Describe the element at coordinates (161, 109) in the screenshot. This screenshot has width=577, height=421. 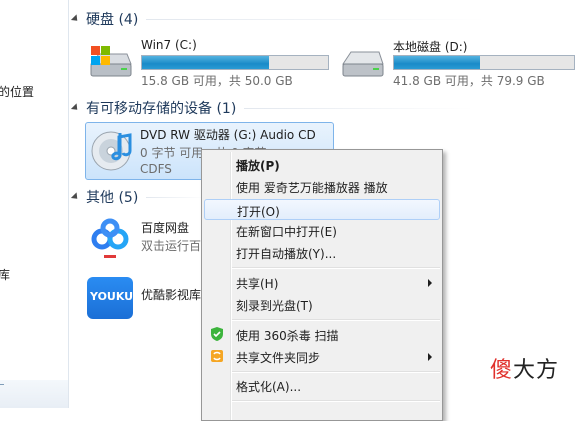
I see `group-title: 有可移动存储的设备 (1)` at that location.